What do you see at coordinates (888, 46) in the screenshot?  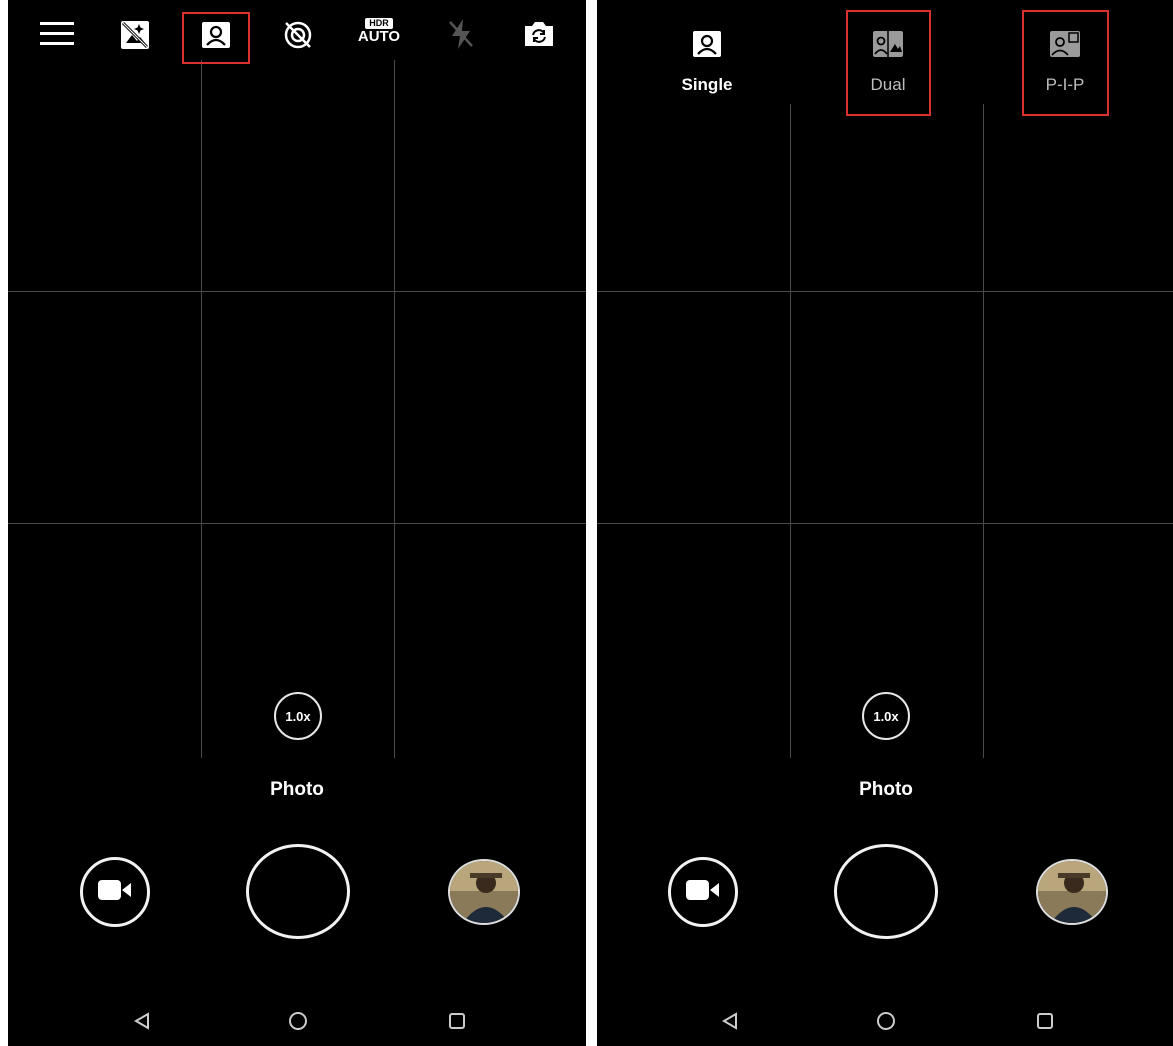 I see `dual-icon` at bounding box center [888, 46].